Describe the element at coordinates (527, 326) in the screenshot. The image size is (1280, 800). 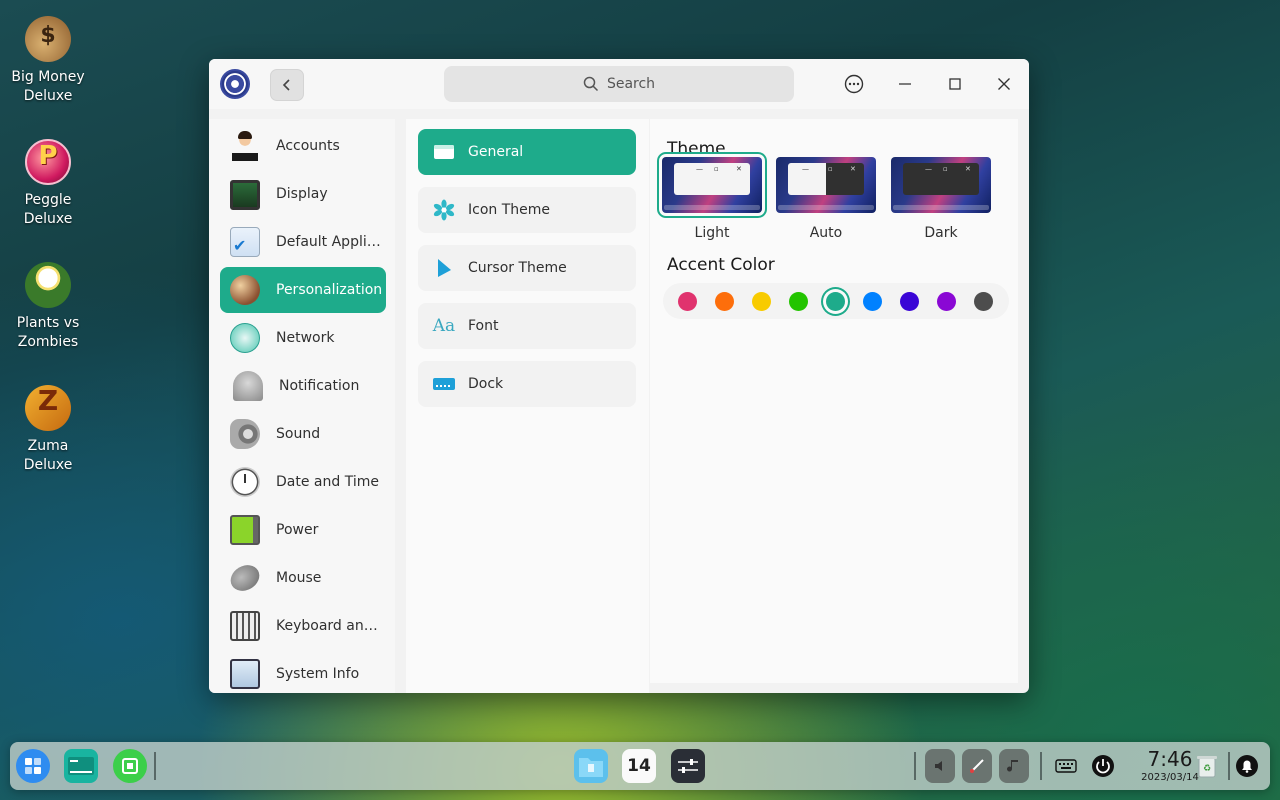
I see `subnav-item-font: Aa Font` at that location.